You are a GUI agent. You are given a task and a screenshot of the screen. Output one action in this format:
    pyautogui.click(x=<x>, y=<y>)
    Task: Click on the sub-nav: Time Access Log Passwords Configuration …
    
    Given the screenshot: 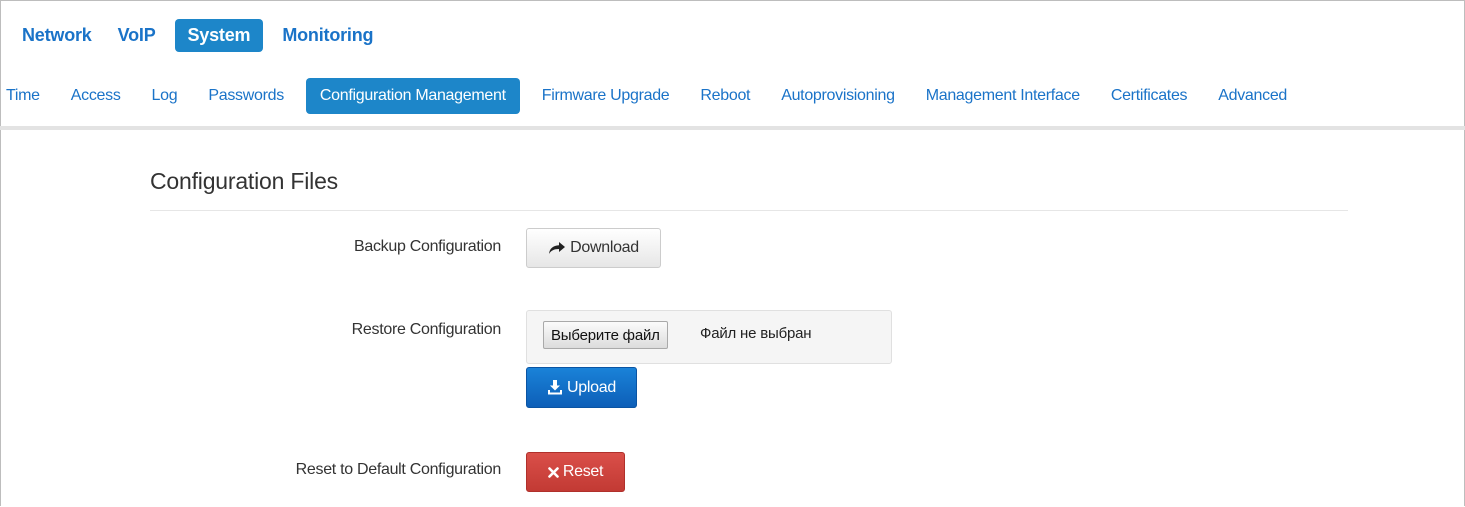 What is the action you would take?
    pyautogui.click(x=732, y=96)
    